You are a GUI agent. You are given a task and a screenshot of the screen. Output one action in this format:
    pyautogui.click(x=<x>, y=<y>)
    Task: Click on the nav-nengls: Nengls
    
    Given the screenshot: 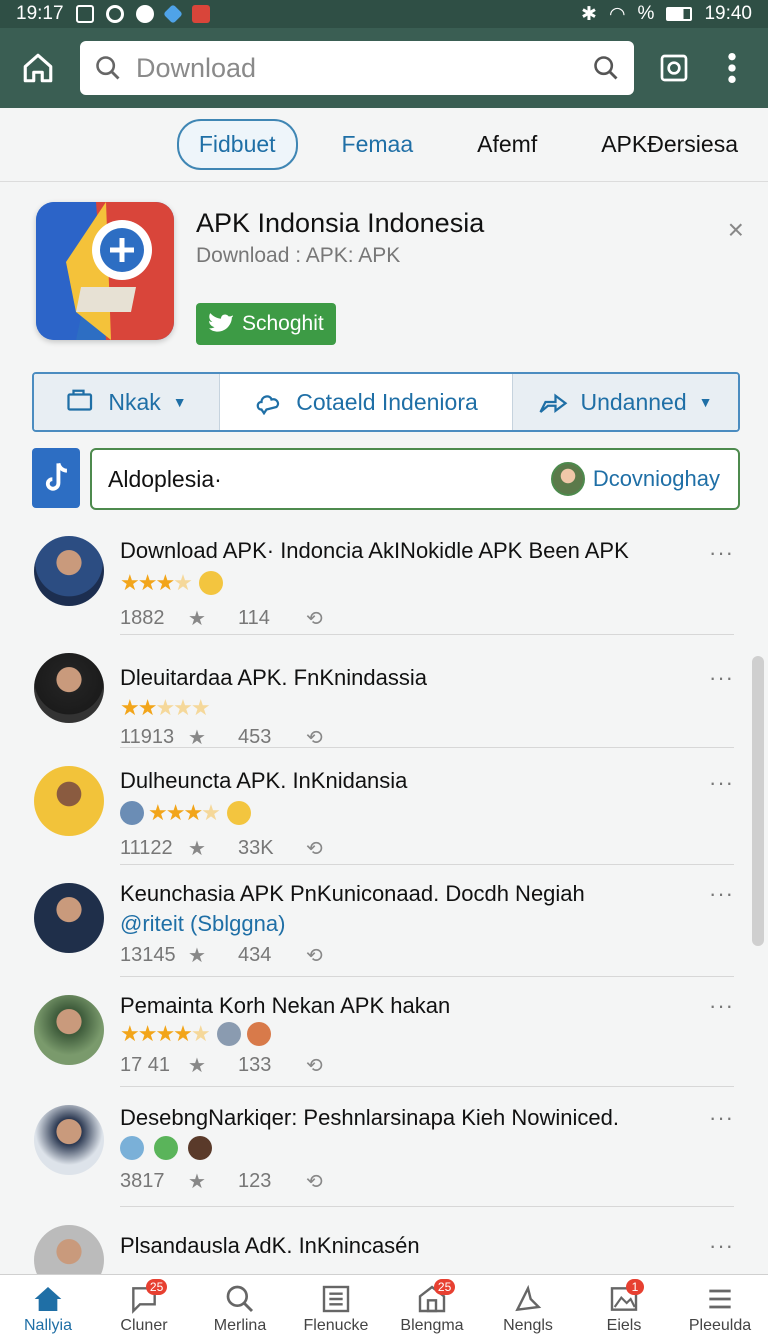 What is the action you would take?
    pyautogui.click(x=528, y=1309)
    